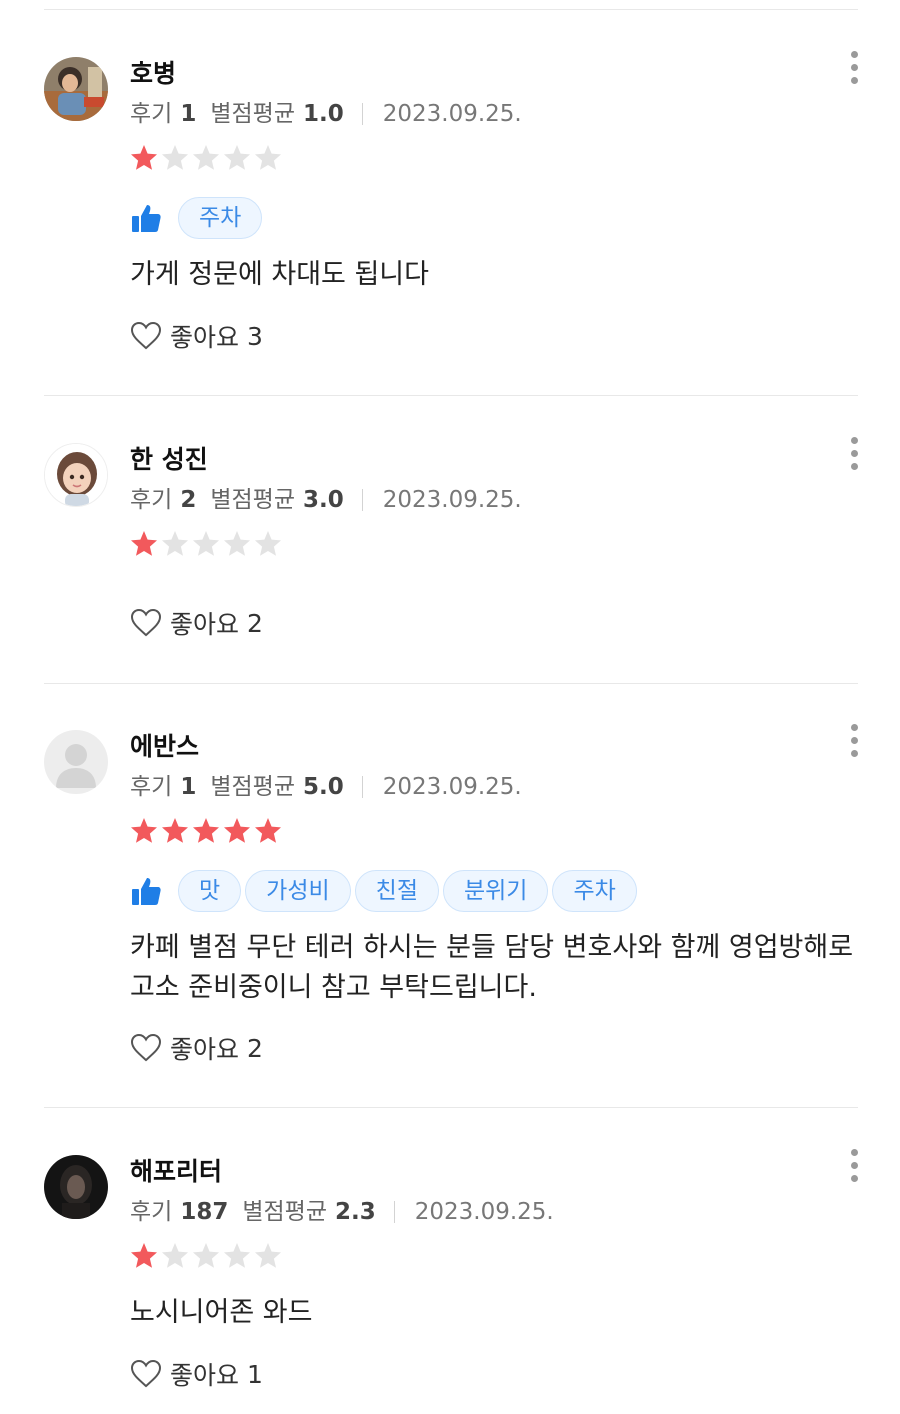 The width and height of the screenshot is (900, 1414). I want to click on like-button: 좋아요 1, so click(196, 1374).